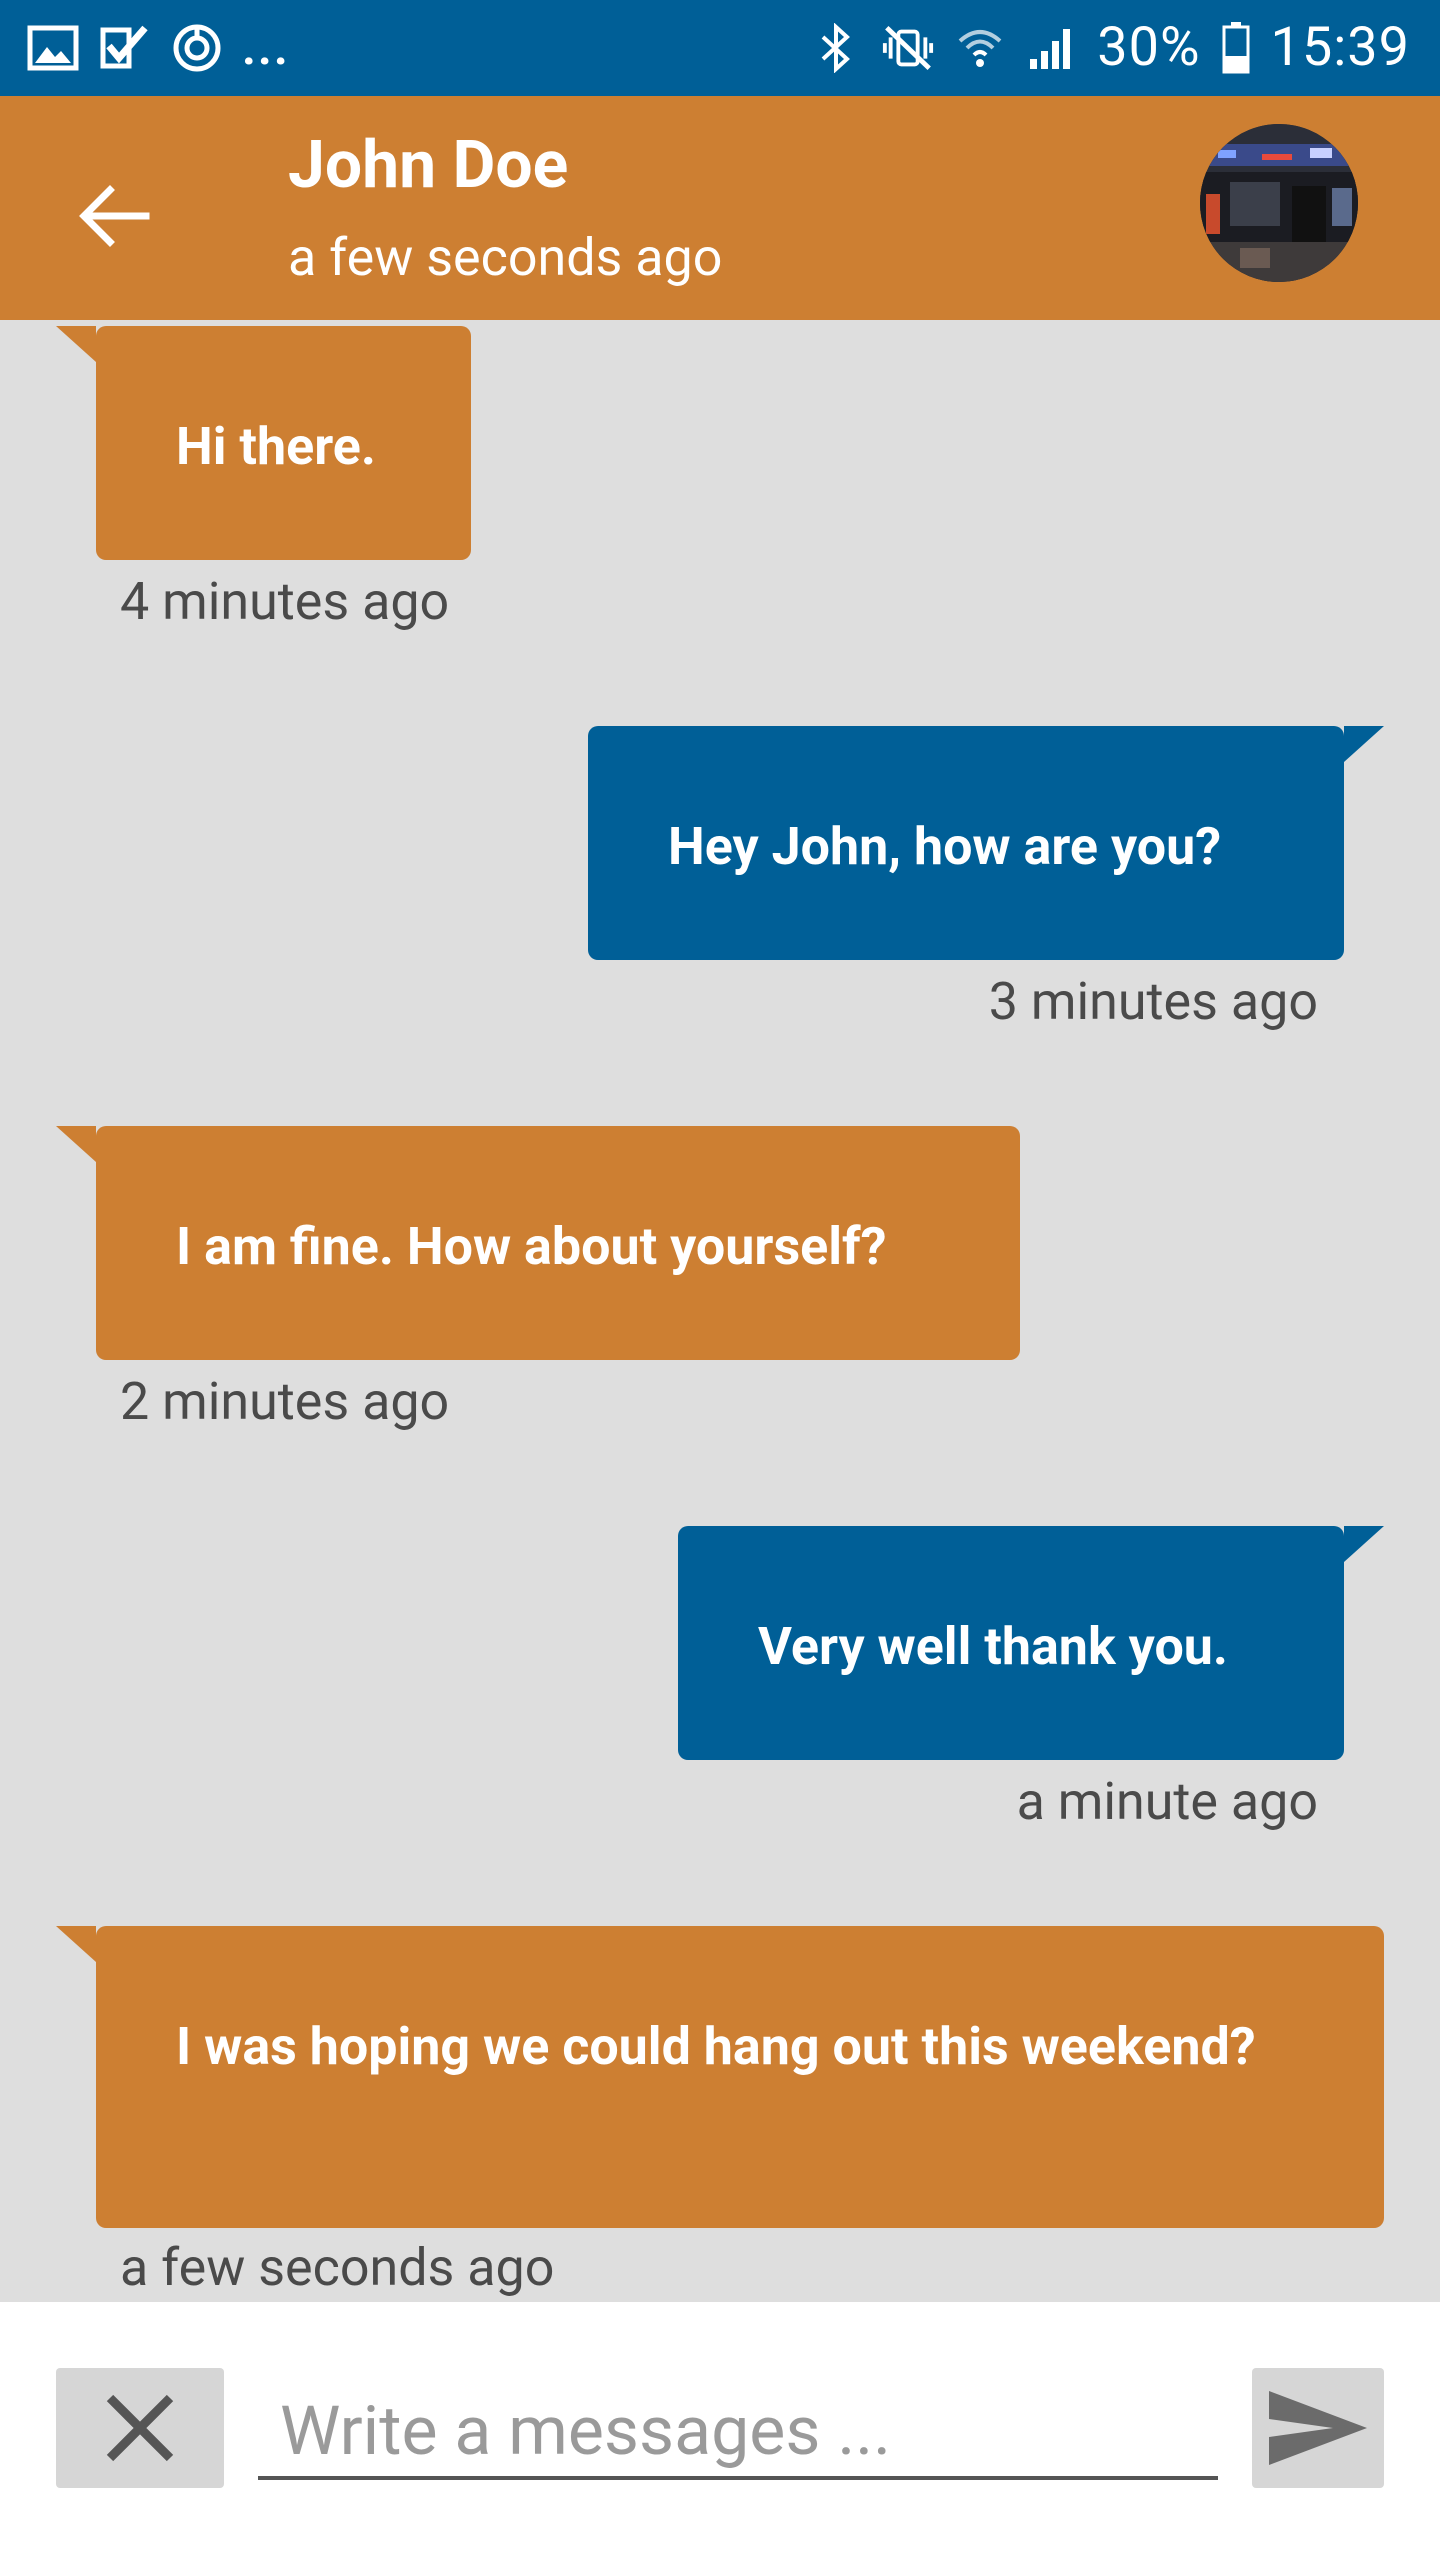  I want to click on contact-last-seen: a few seconds ago, so click(505, 257).